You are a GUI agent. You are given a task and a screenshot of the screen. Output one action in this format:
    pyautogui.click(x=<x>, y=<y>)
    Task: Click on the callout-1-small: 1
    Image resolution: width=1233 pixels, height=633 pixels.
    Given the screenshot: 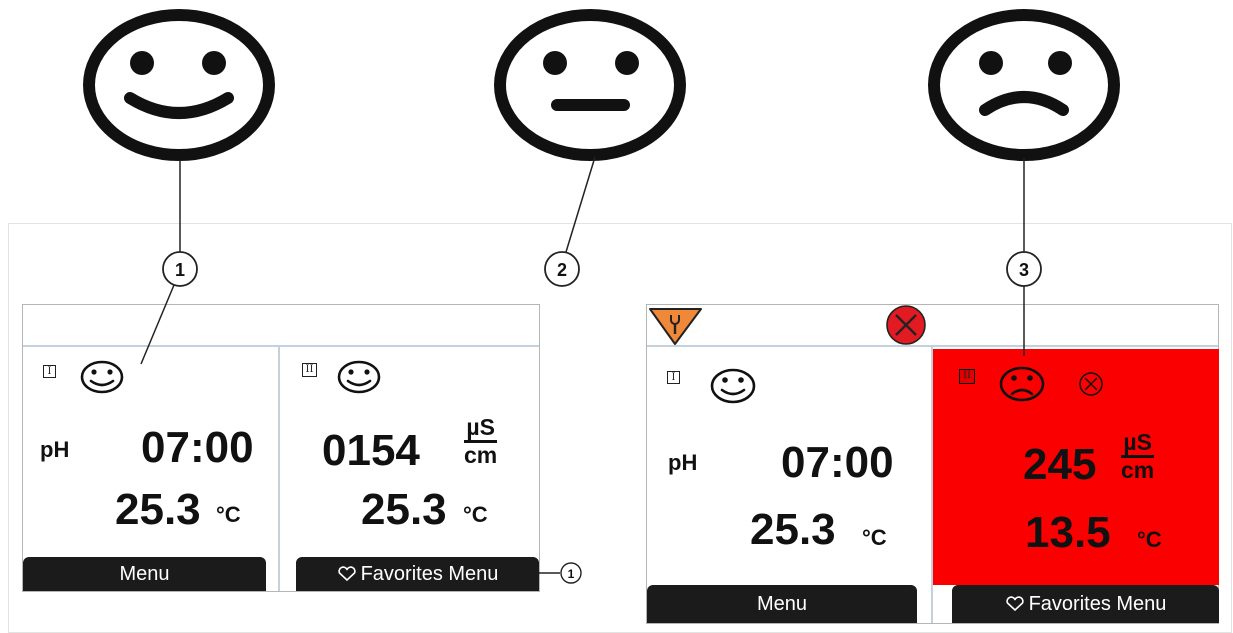 What is the action you would take?
    pyautogui.click(x=571, y=573)
    